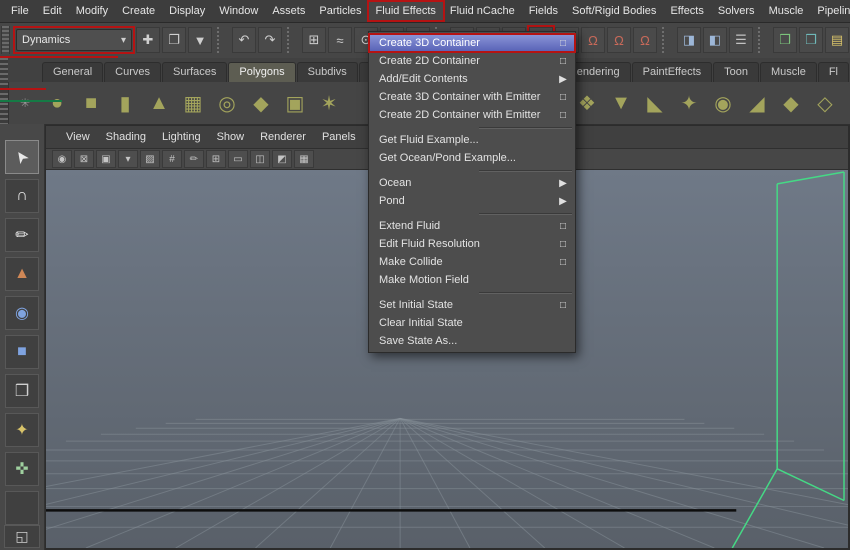  Describe the element at coordinates (148, 40) in the screenshot. I see `new-scene-icon: ✚` at that location.